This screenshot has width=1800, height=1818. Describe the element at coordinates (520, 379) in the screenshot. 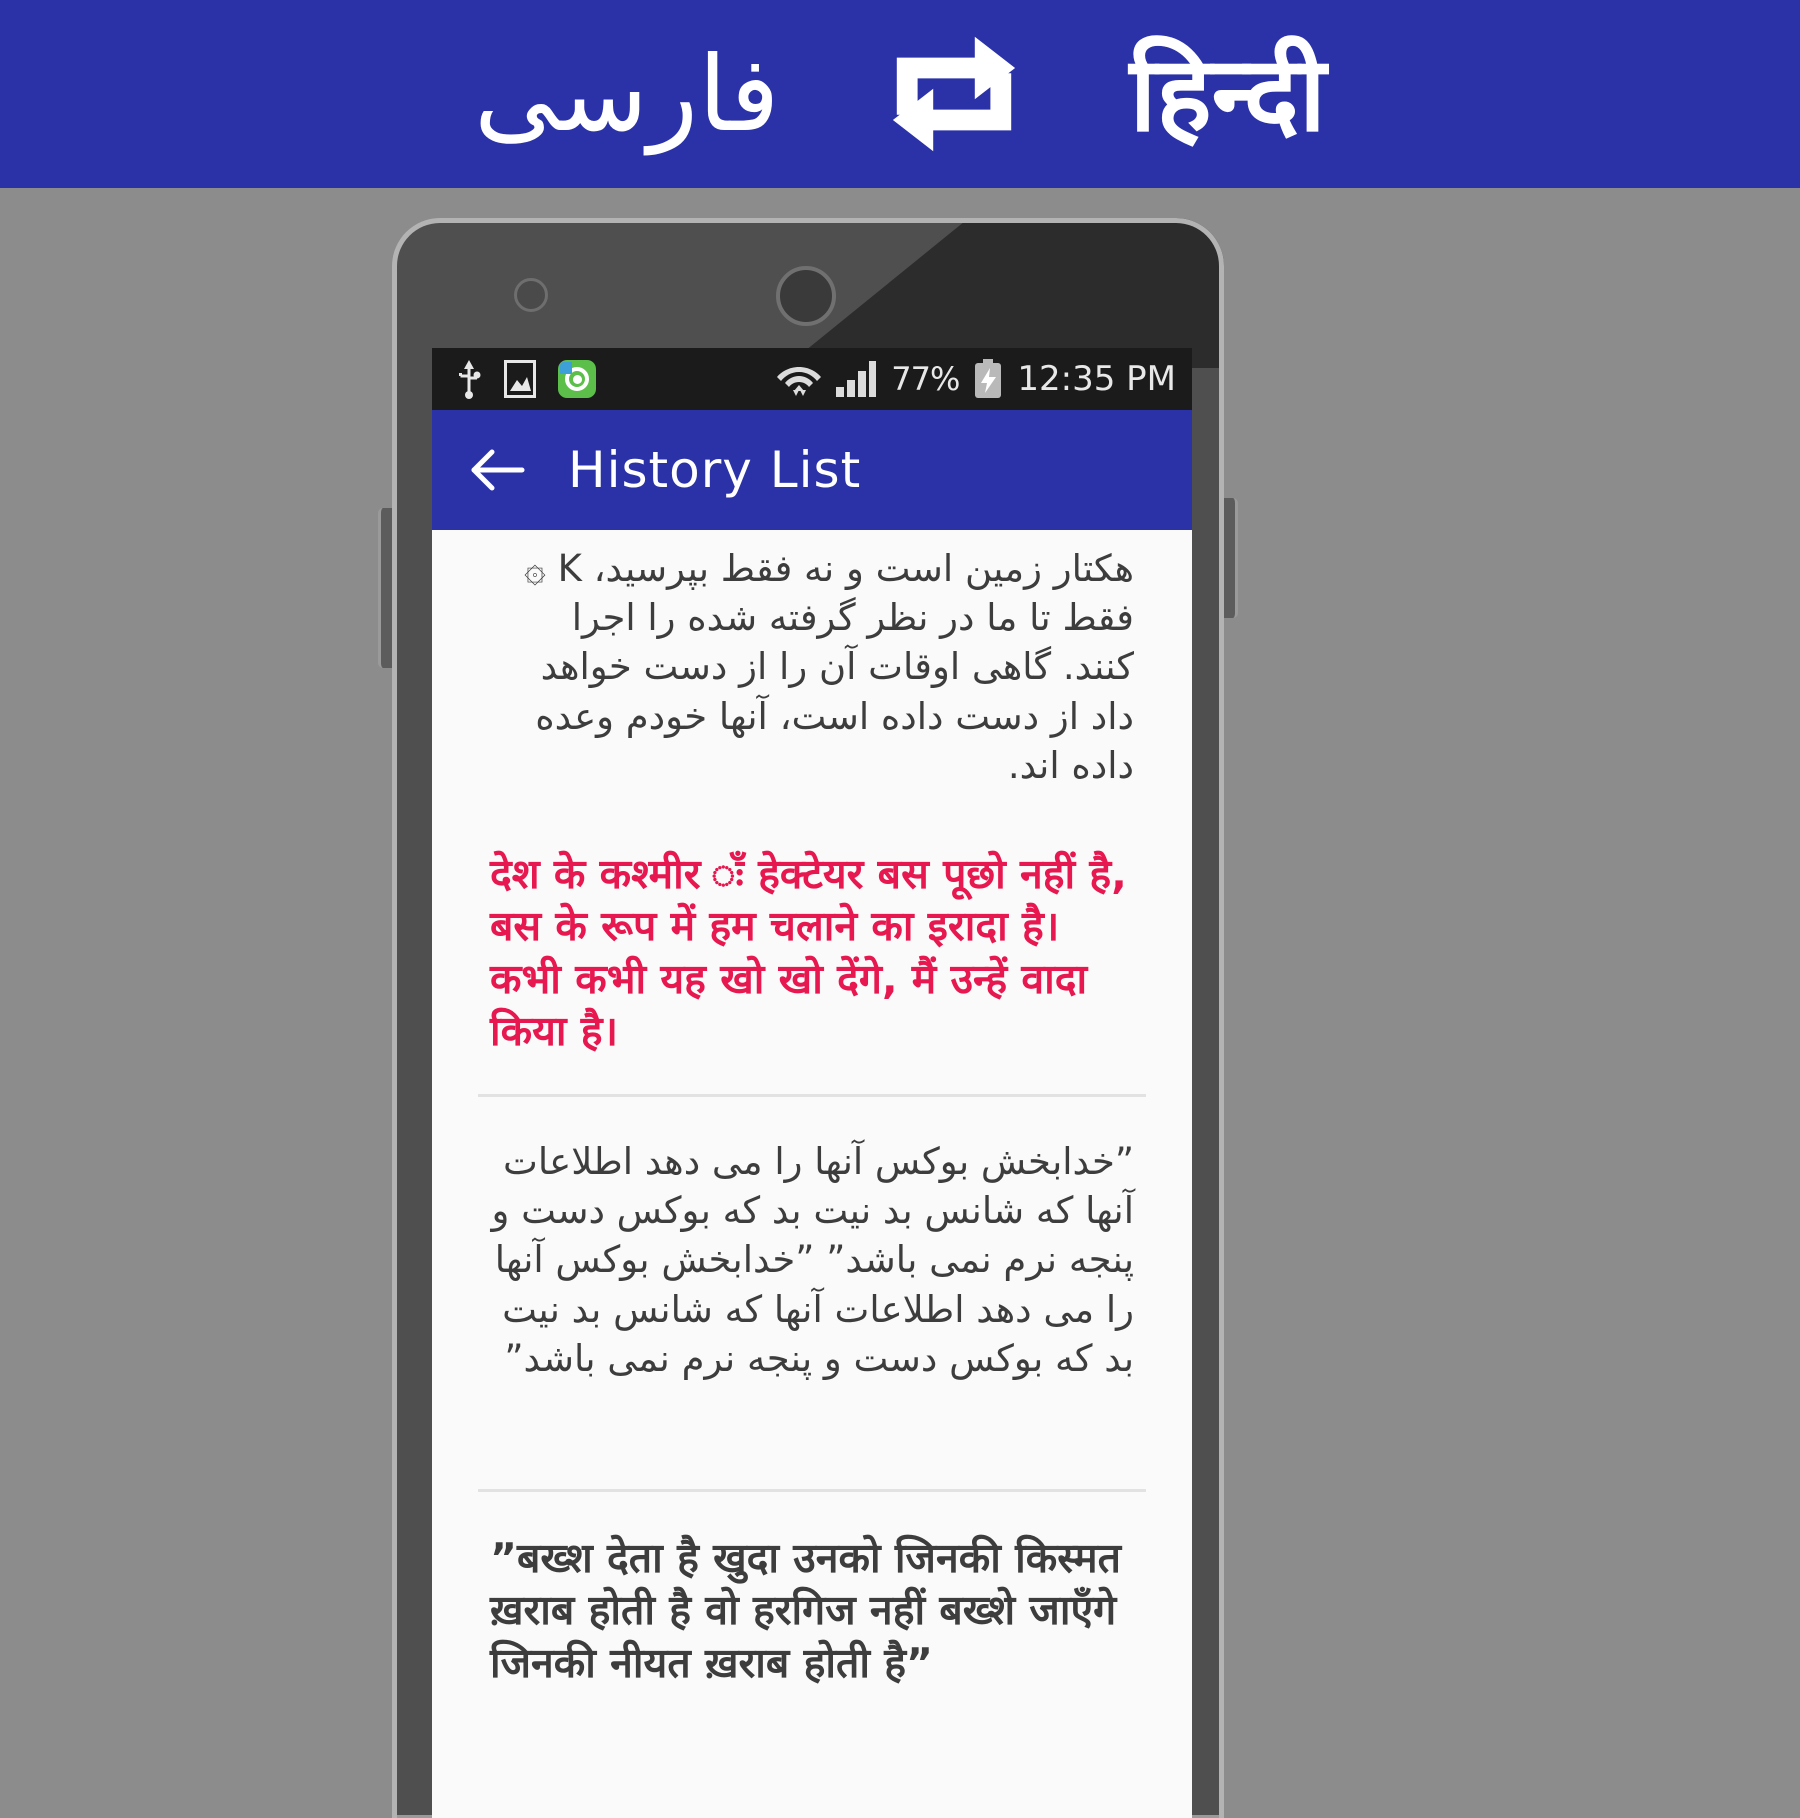

I see `screenshot-icon` at that location.